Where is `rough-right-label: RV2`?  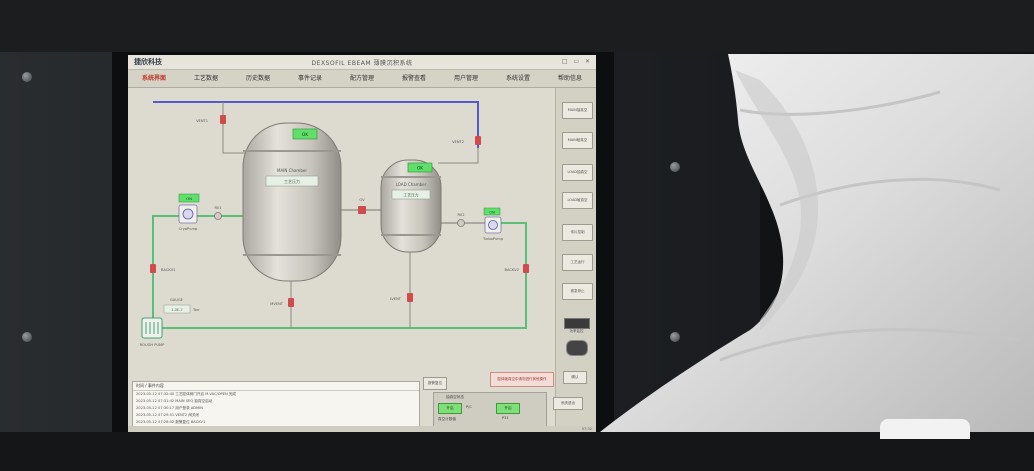 rough-right-label: RV2 is located at coordinates (460, 215).